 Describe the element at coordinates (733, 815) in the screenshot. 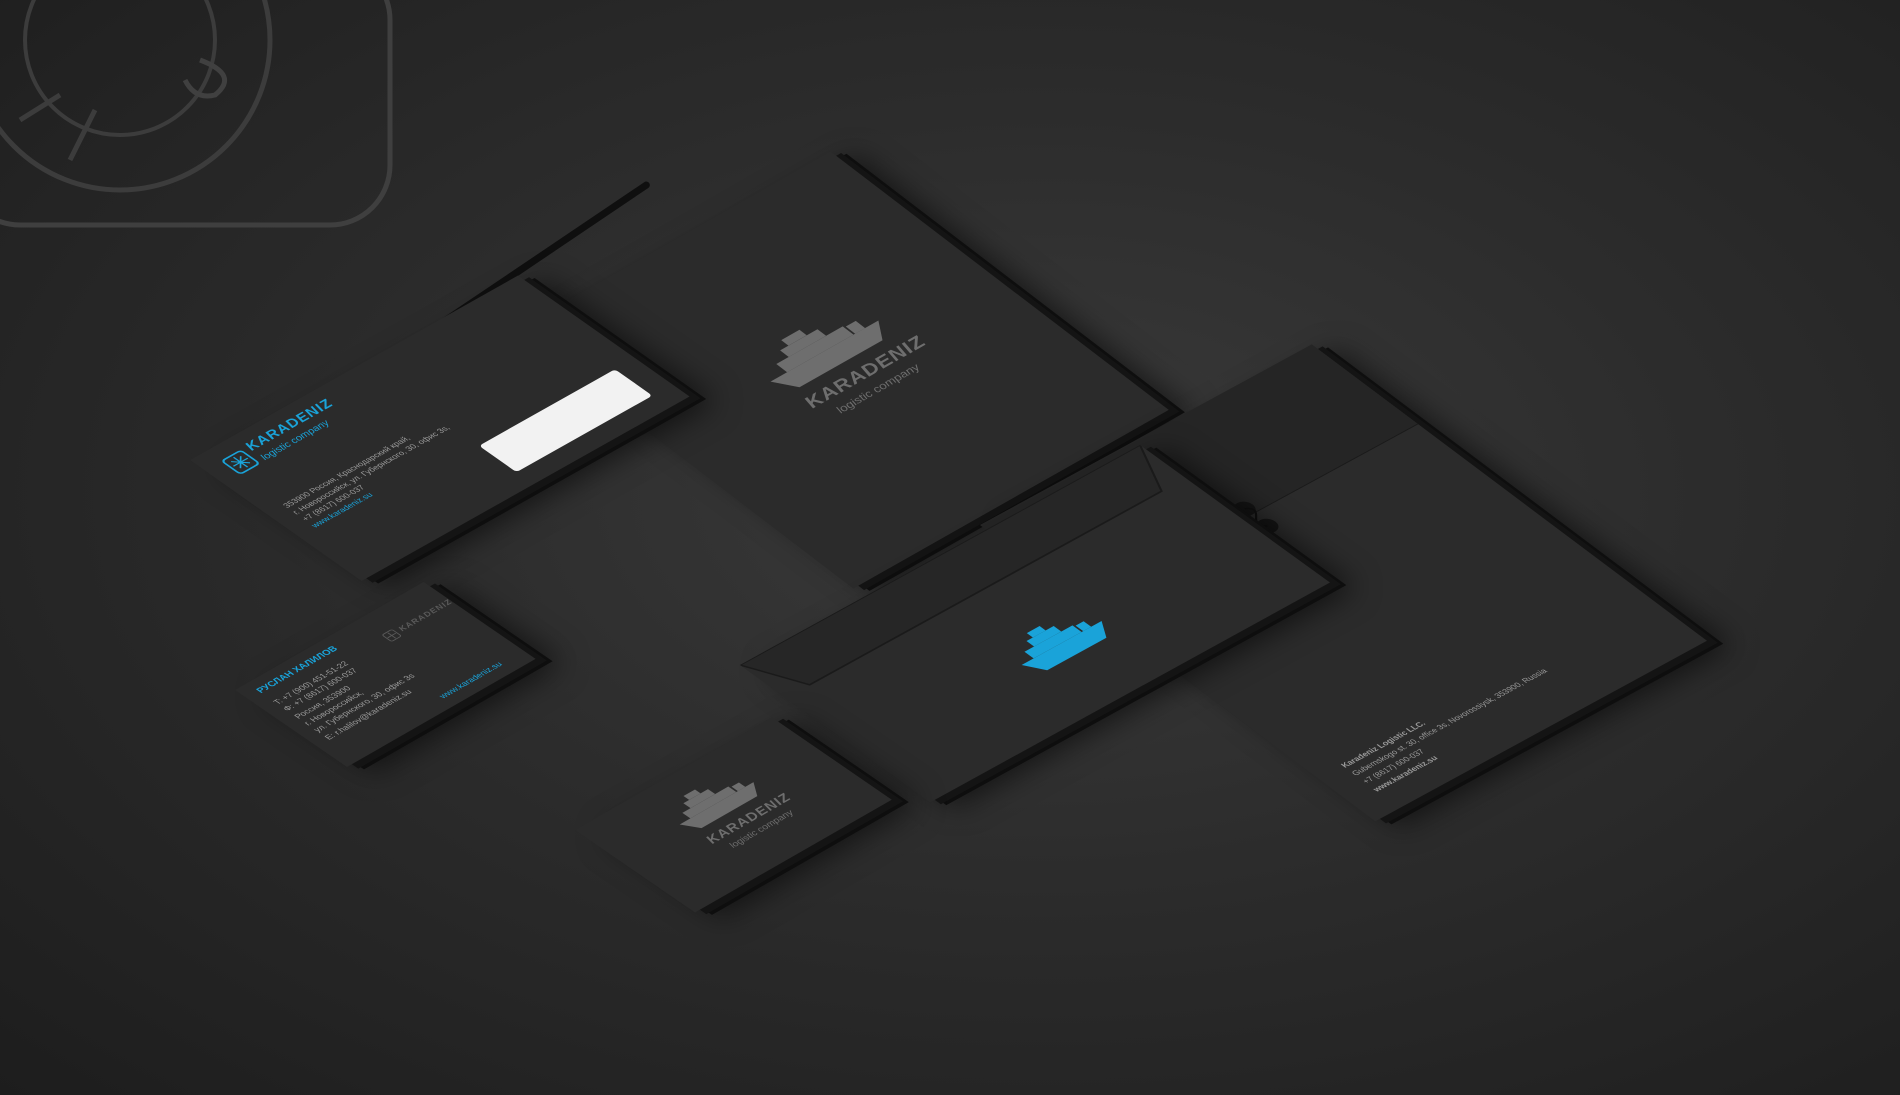

I see `business-card-front: KARADENIZ logistic company` at that location.